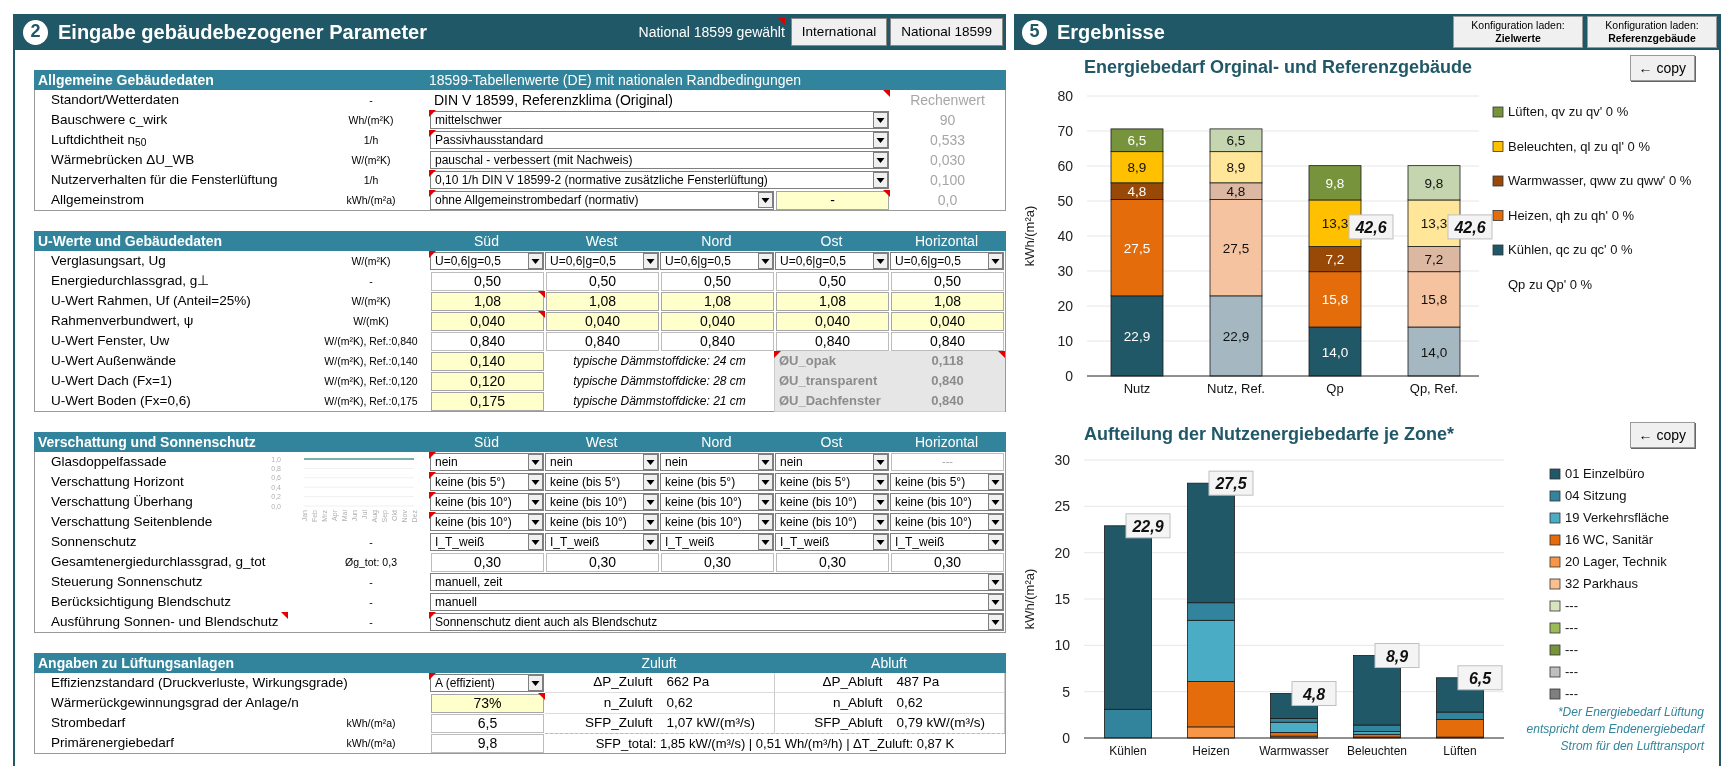 The image size is (1721, 766). I want to click on row-label: Wärmerückgewinnungsgrad der Anlage/n, so click(175, 703).